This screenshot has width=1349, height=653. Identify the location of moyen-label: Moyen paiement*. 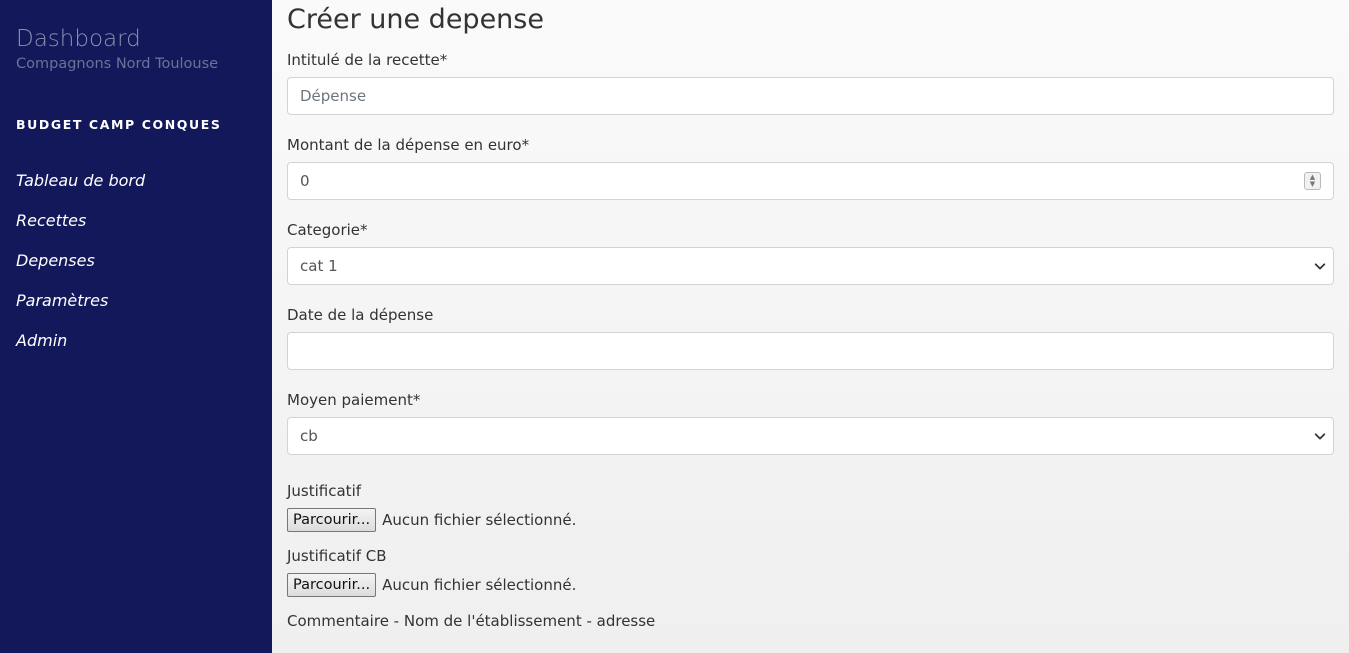
(354, 400).